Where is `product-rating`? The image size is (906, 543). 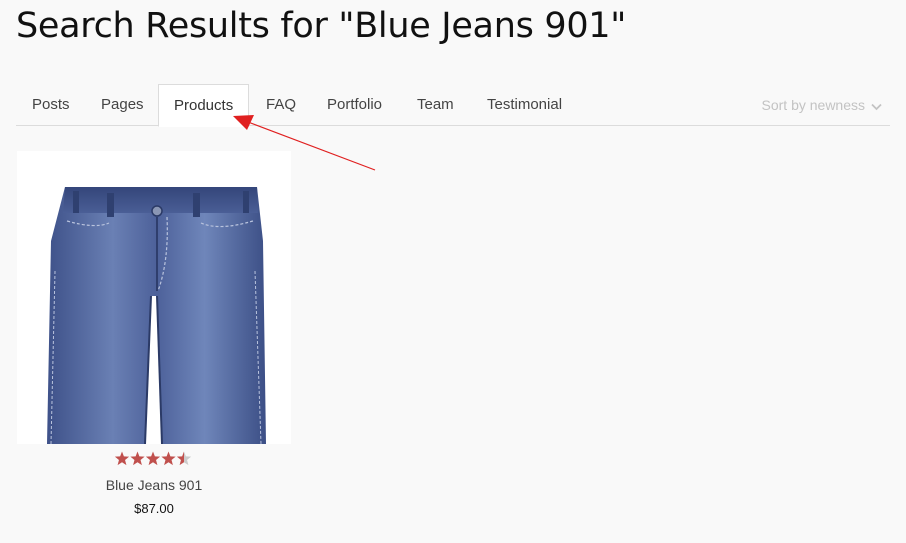
product-rating is located at coordinates (154, 461).